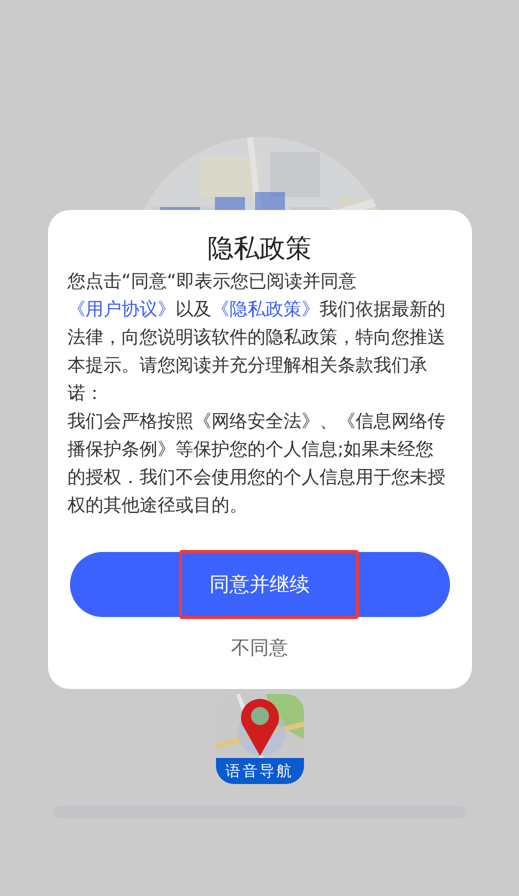 This screenshot has height=896, width=519. What do you see at coordinates (257, 464) in the screenshot?
I see `policy-text: 我们会严格按照《网络安全法》、《信息网络传播保护条例》等保护您的个人信息;如果未经您的授权．我们不会使用您的个人信息用于您未授权的其他途径或目的。` at bounding box center [257, 464].